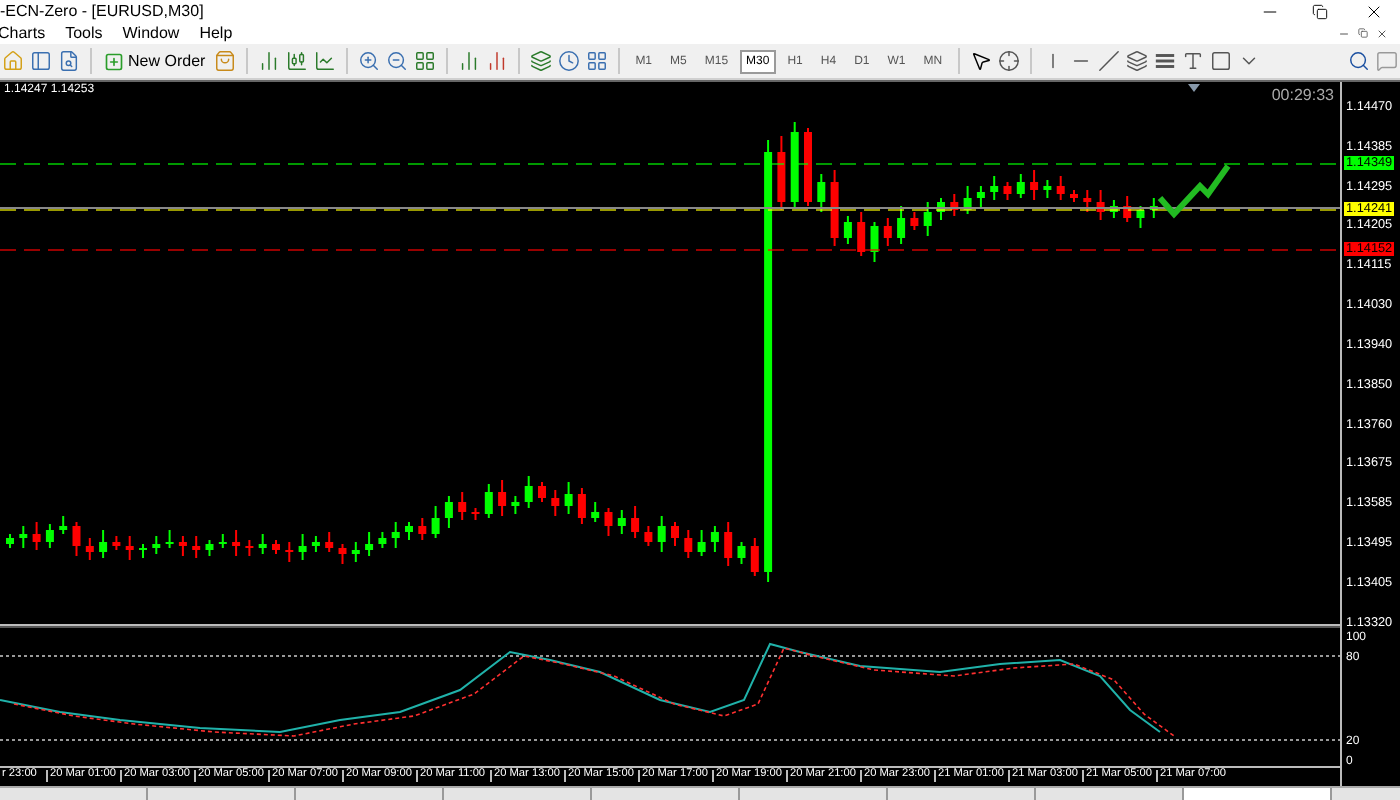 The height and width of the screenshot is (800, 1400). What do you see at coordinates (1344, 33) in the screenshot?
I see `minimize-icon` at bounding box center [1344, 33].